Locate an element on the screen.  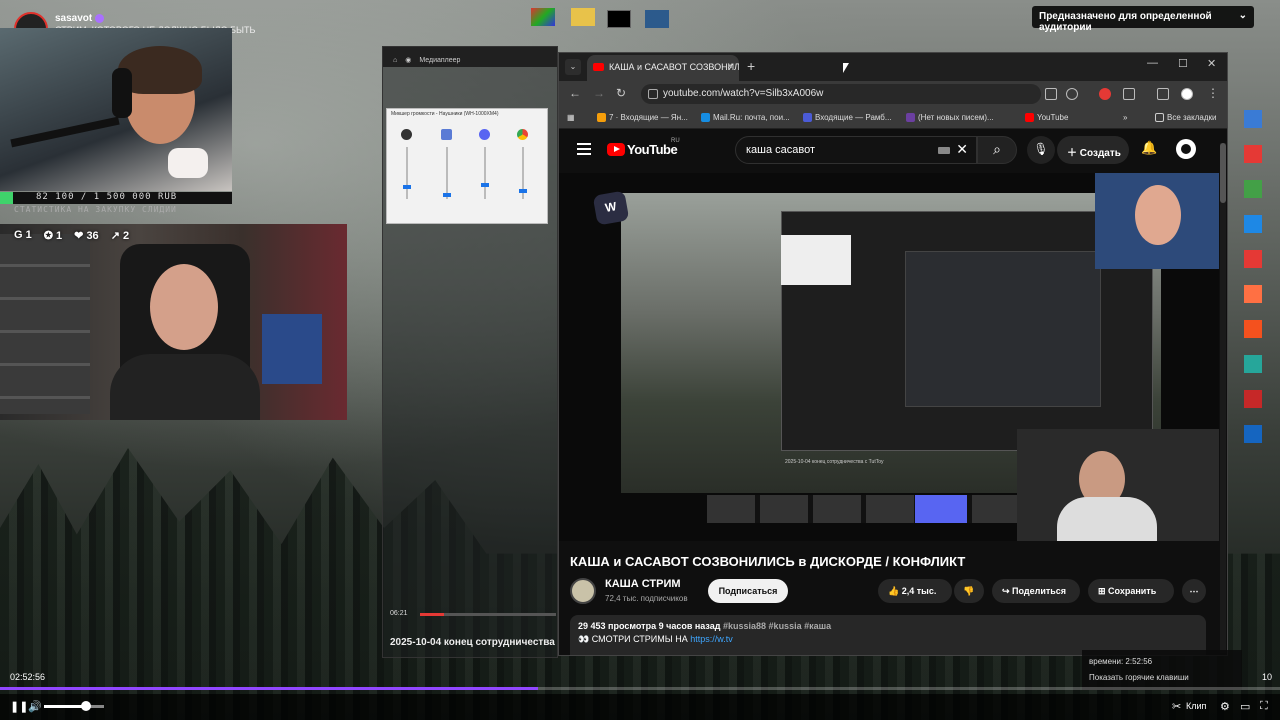
streamer-name: sasavot is located at coordinates (80, 18).